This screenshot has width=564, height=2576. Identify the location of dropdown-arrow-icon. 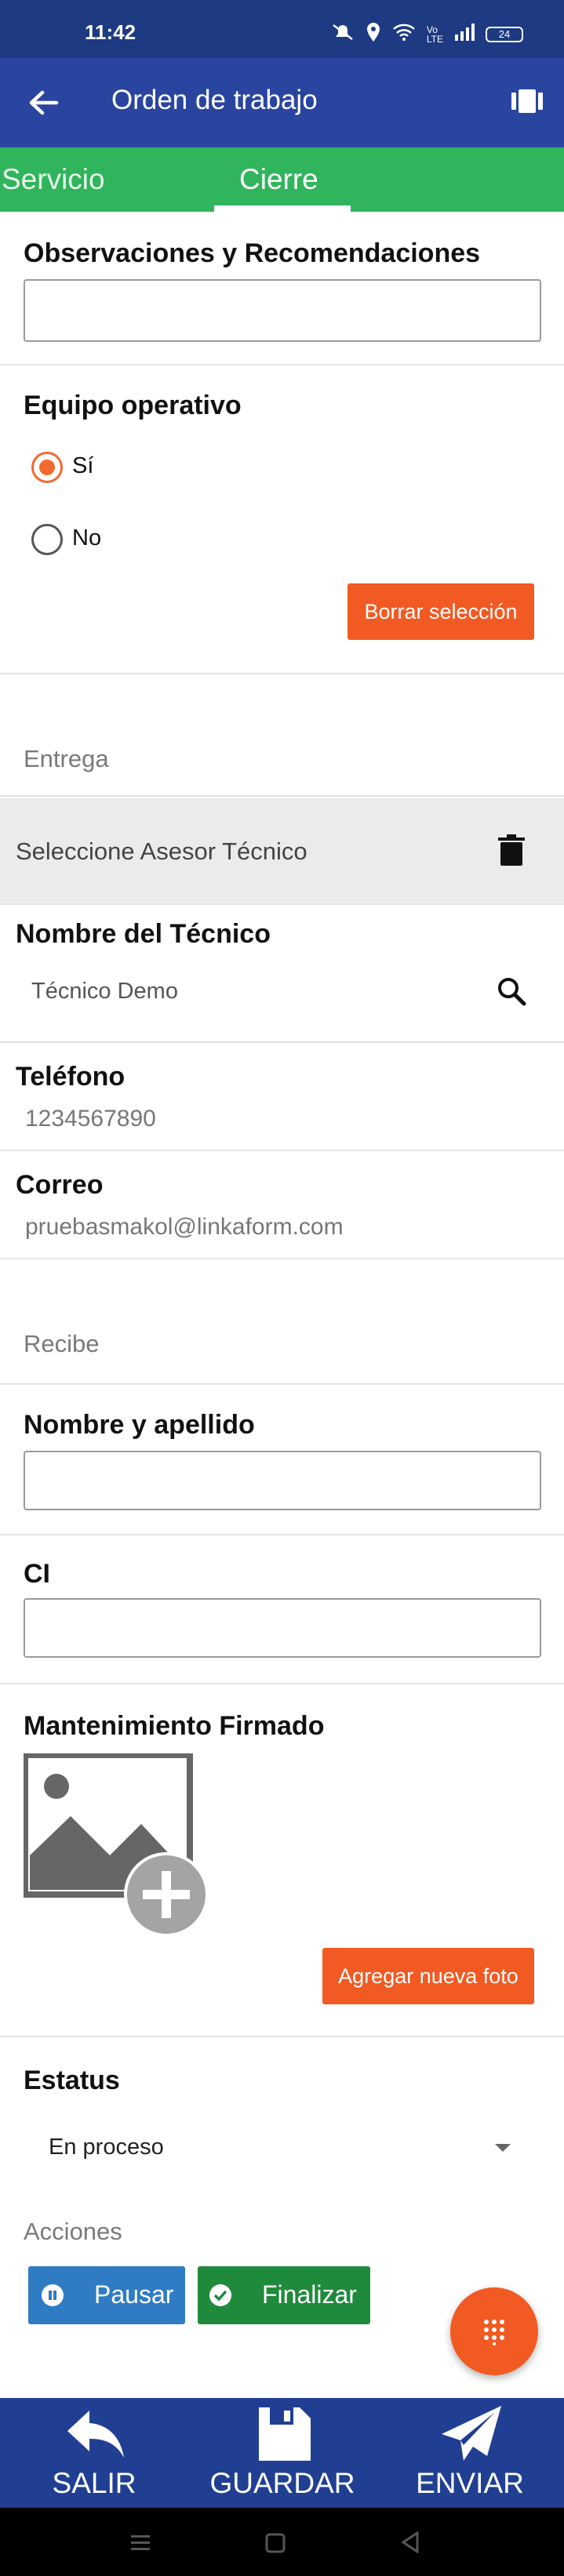
(502, 2149).